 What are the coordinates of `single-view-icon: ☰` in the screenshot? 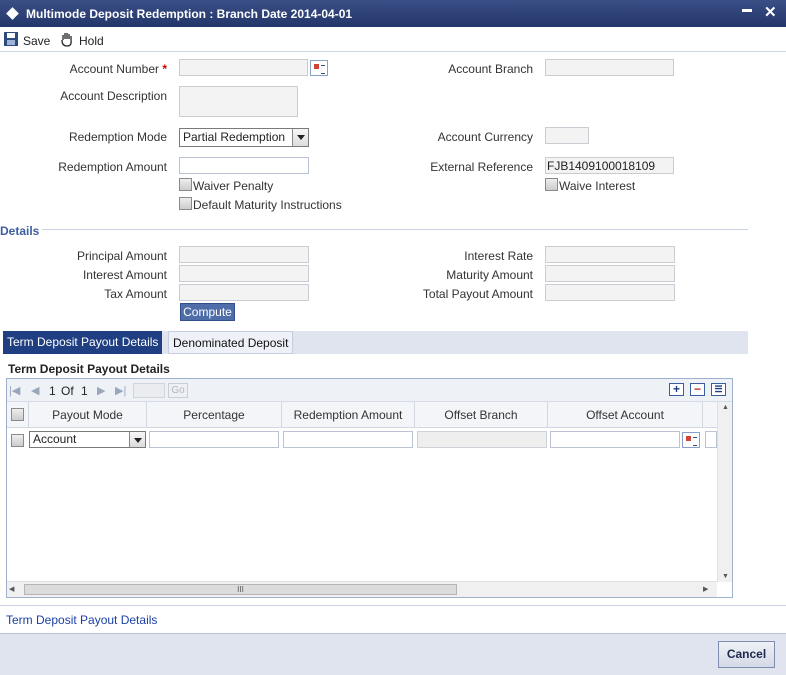 It's located at (718, 389).